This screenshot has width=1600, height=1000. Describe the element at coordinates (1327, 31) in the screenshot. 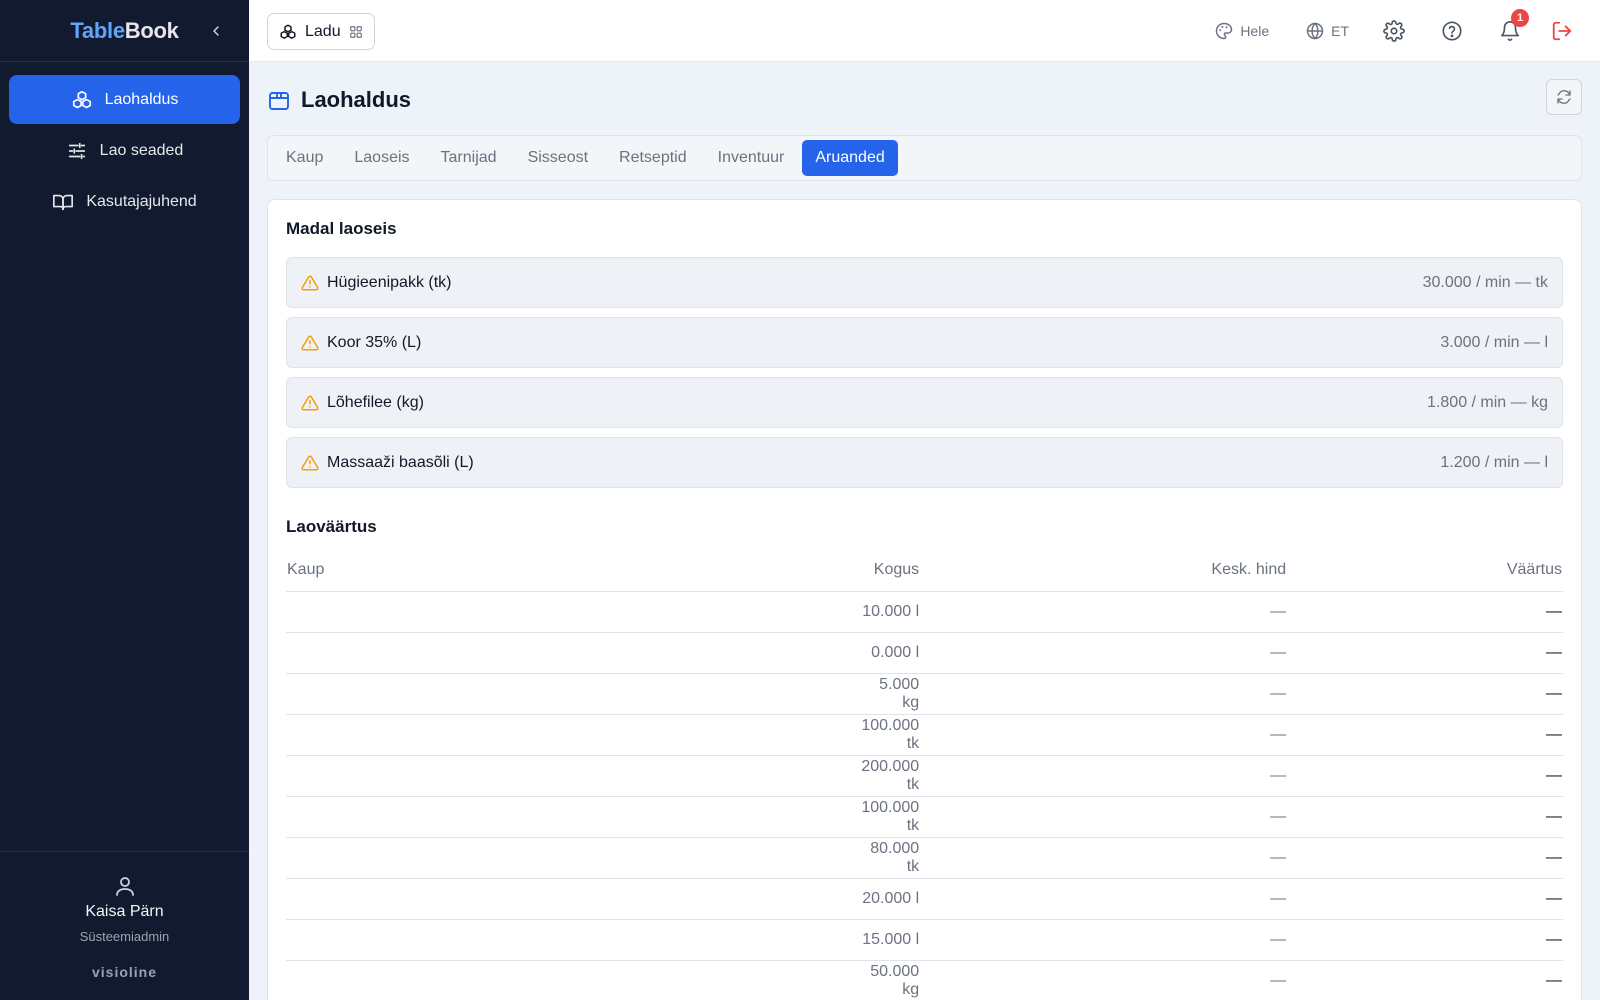

I see `language-selector: ET` at that location.